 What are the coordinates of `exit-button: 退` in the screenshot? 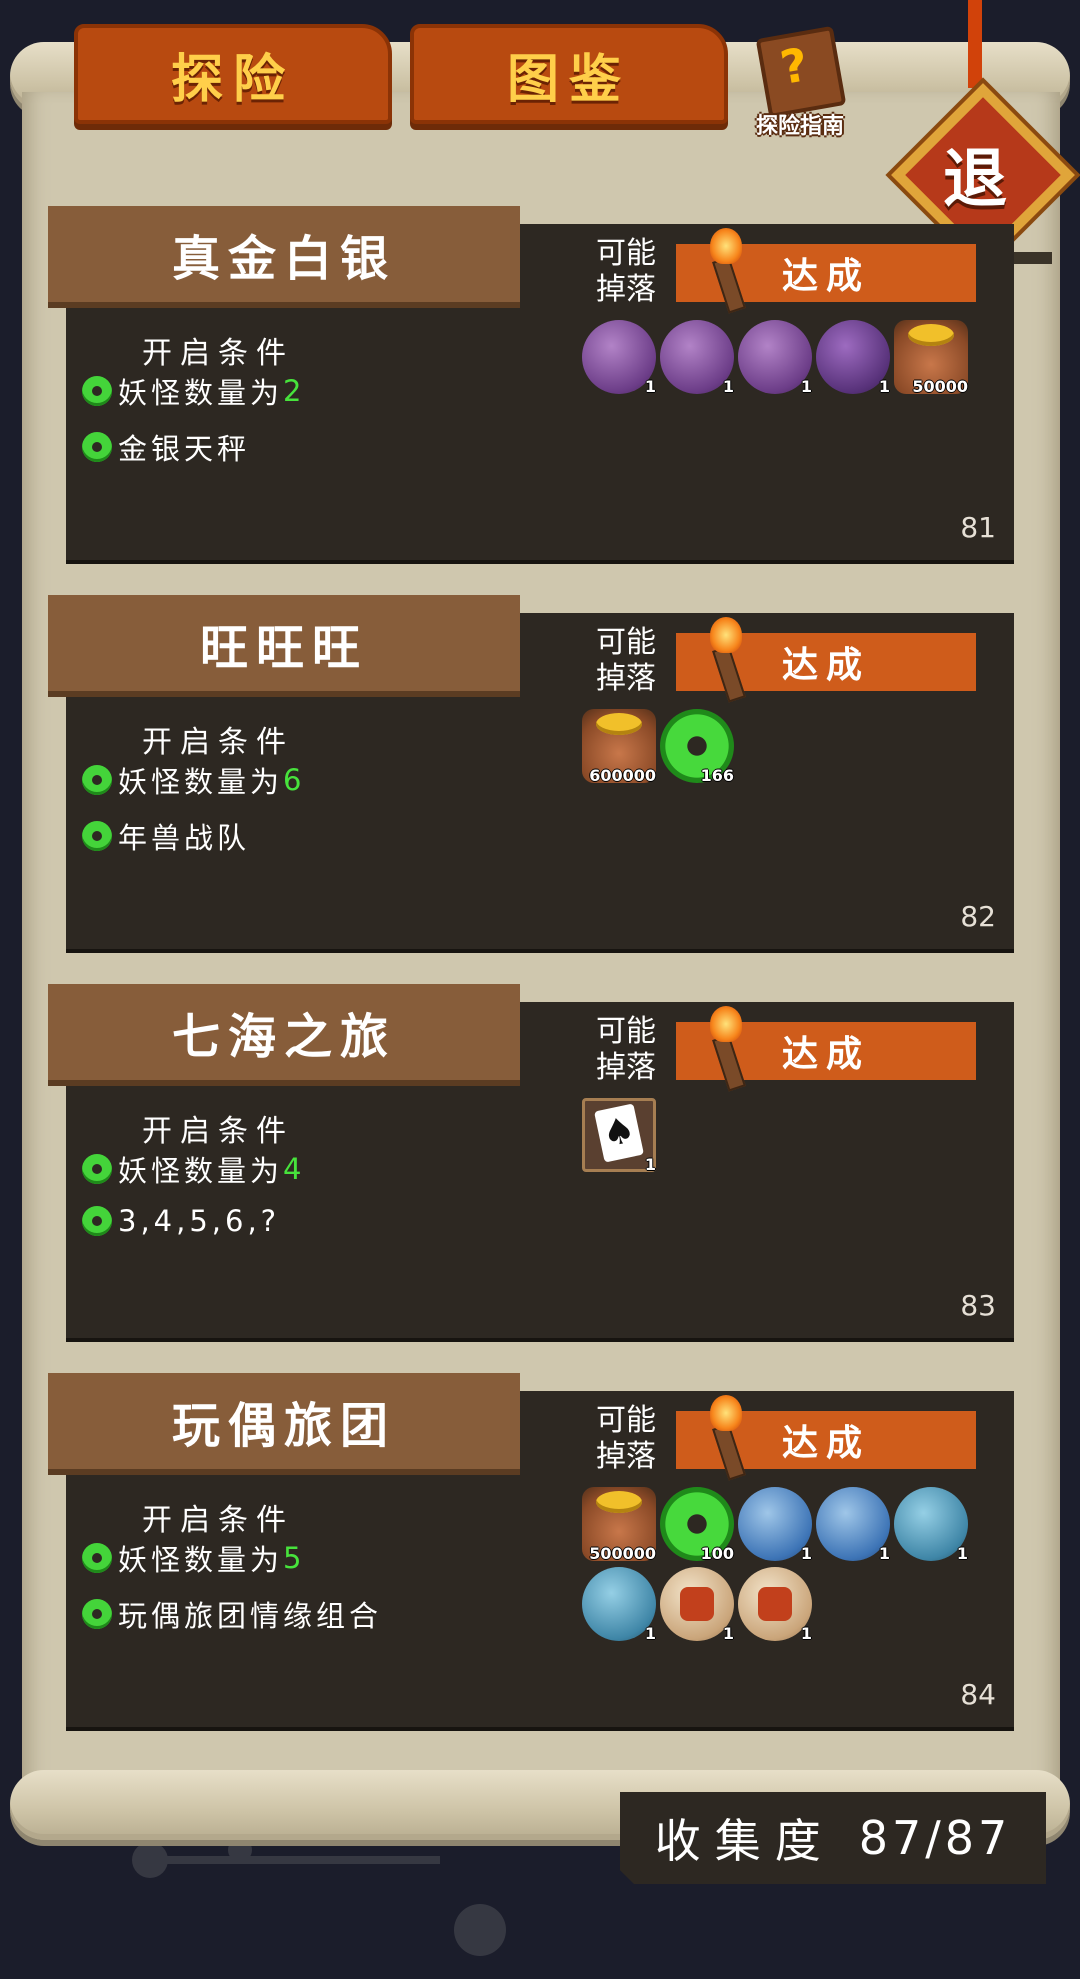 It's located at (983, 175).